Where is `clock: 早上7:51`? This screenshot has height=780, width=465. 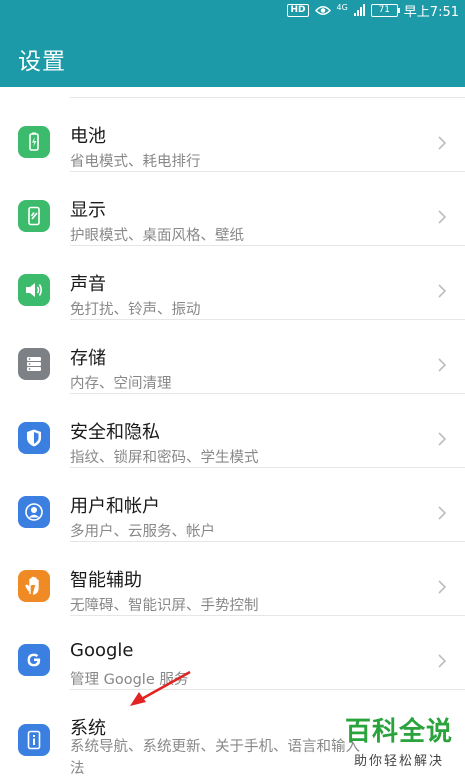
clock: 早上7:51 is located at coordinates (431, 12).